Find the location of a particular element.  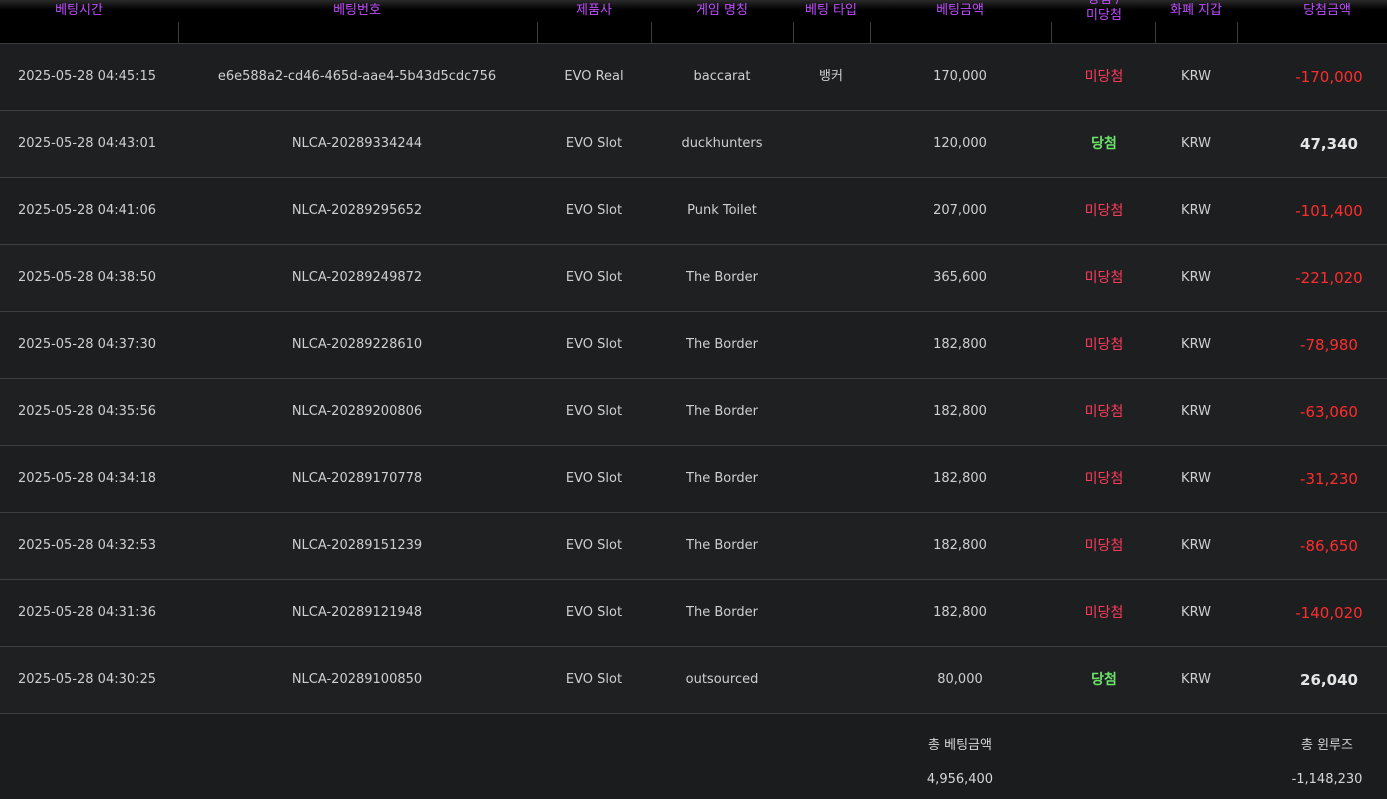

bet-time: 2025-05-28 04:34:18 is located at coordinates (87, 478).